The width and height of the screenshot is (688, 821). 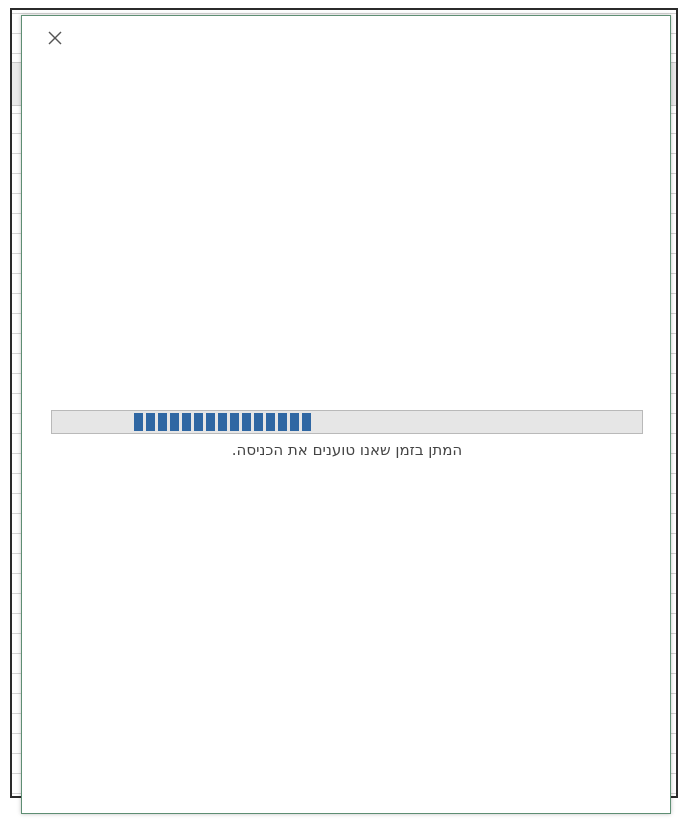 I want to click on progress-indicator, so click(x=222, y=423).